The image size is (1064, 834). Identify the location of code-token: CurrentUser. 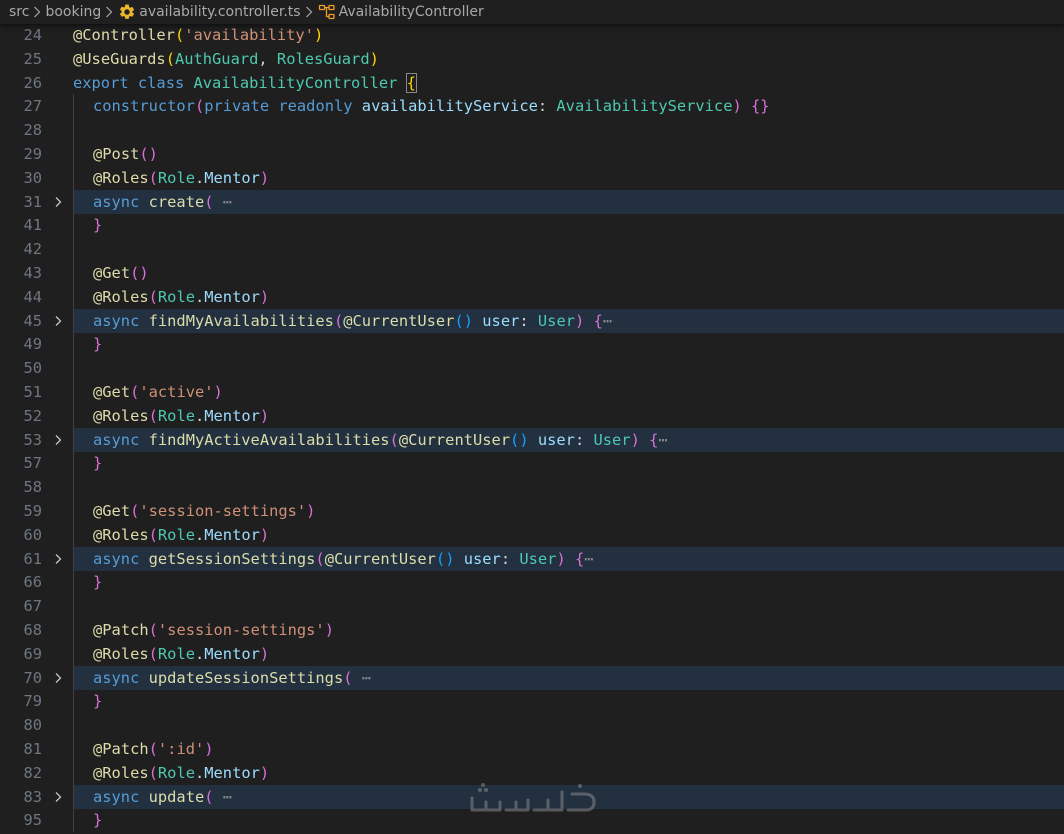
(384, 558).